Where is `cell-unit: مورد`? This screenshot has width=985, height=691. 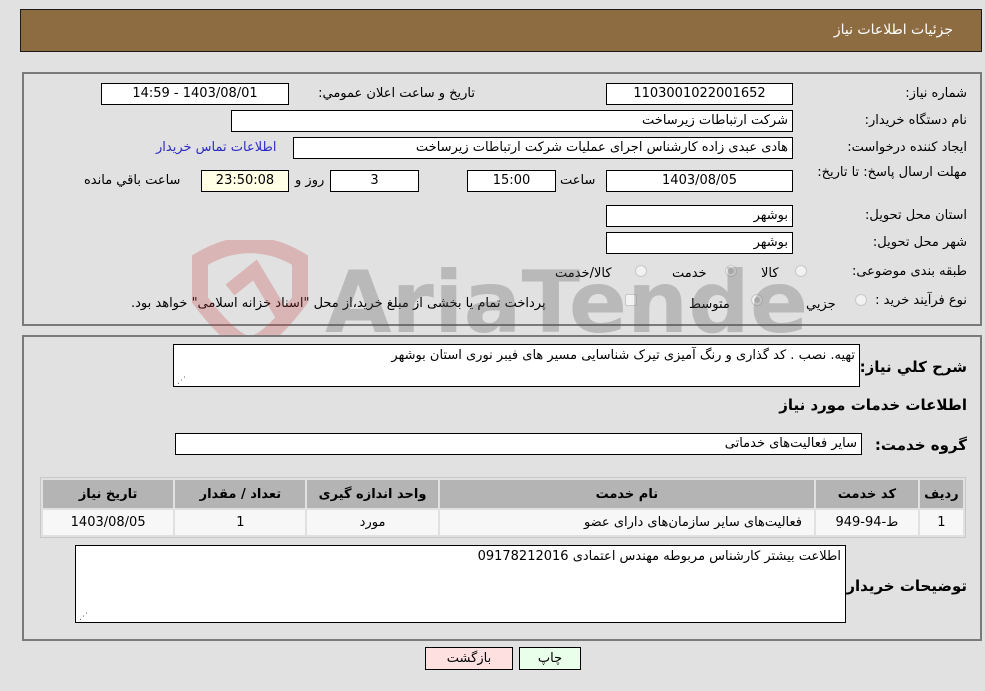
cell-unit: مورد is located at coordinates (372, 522).